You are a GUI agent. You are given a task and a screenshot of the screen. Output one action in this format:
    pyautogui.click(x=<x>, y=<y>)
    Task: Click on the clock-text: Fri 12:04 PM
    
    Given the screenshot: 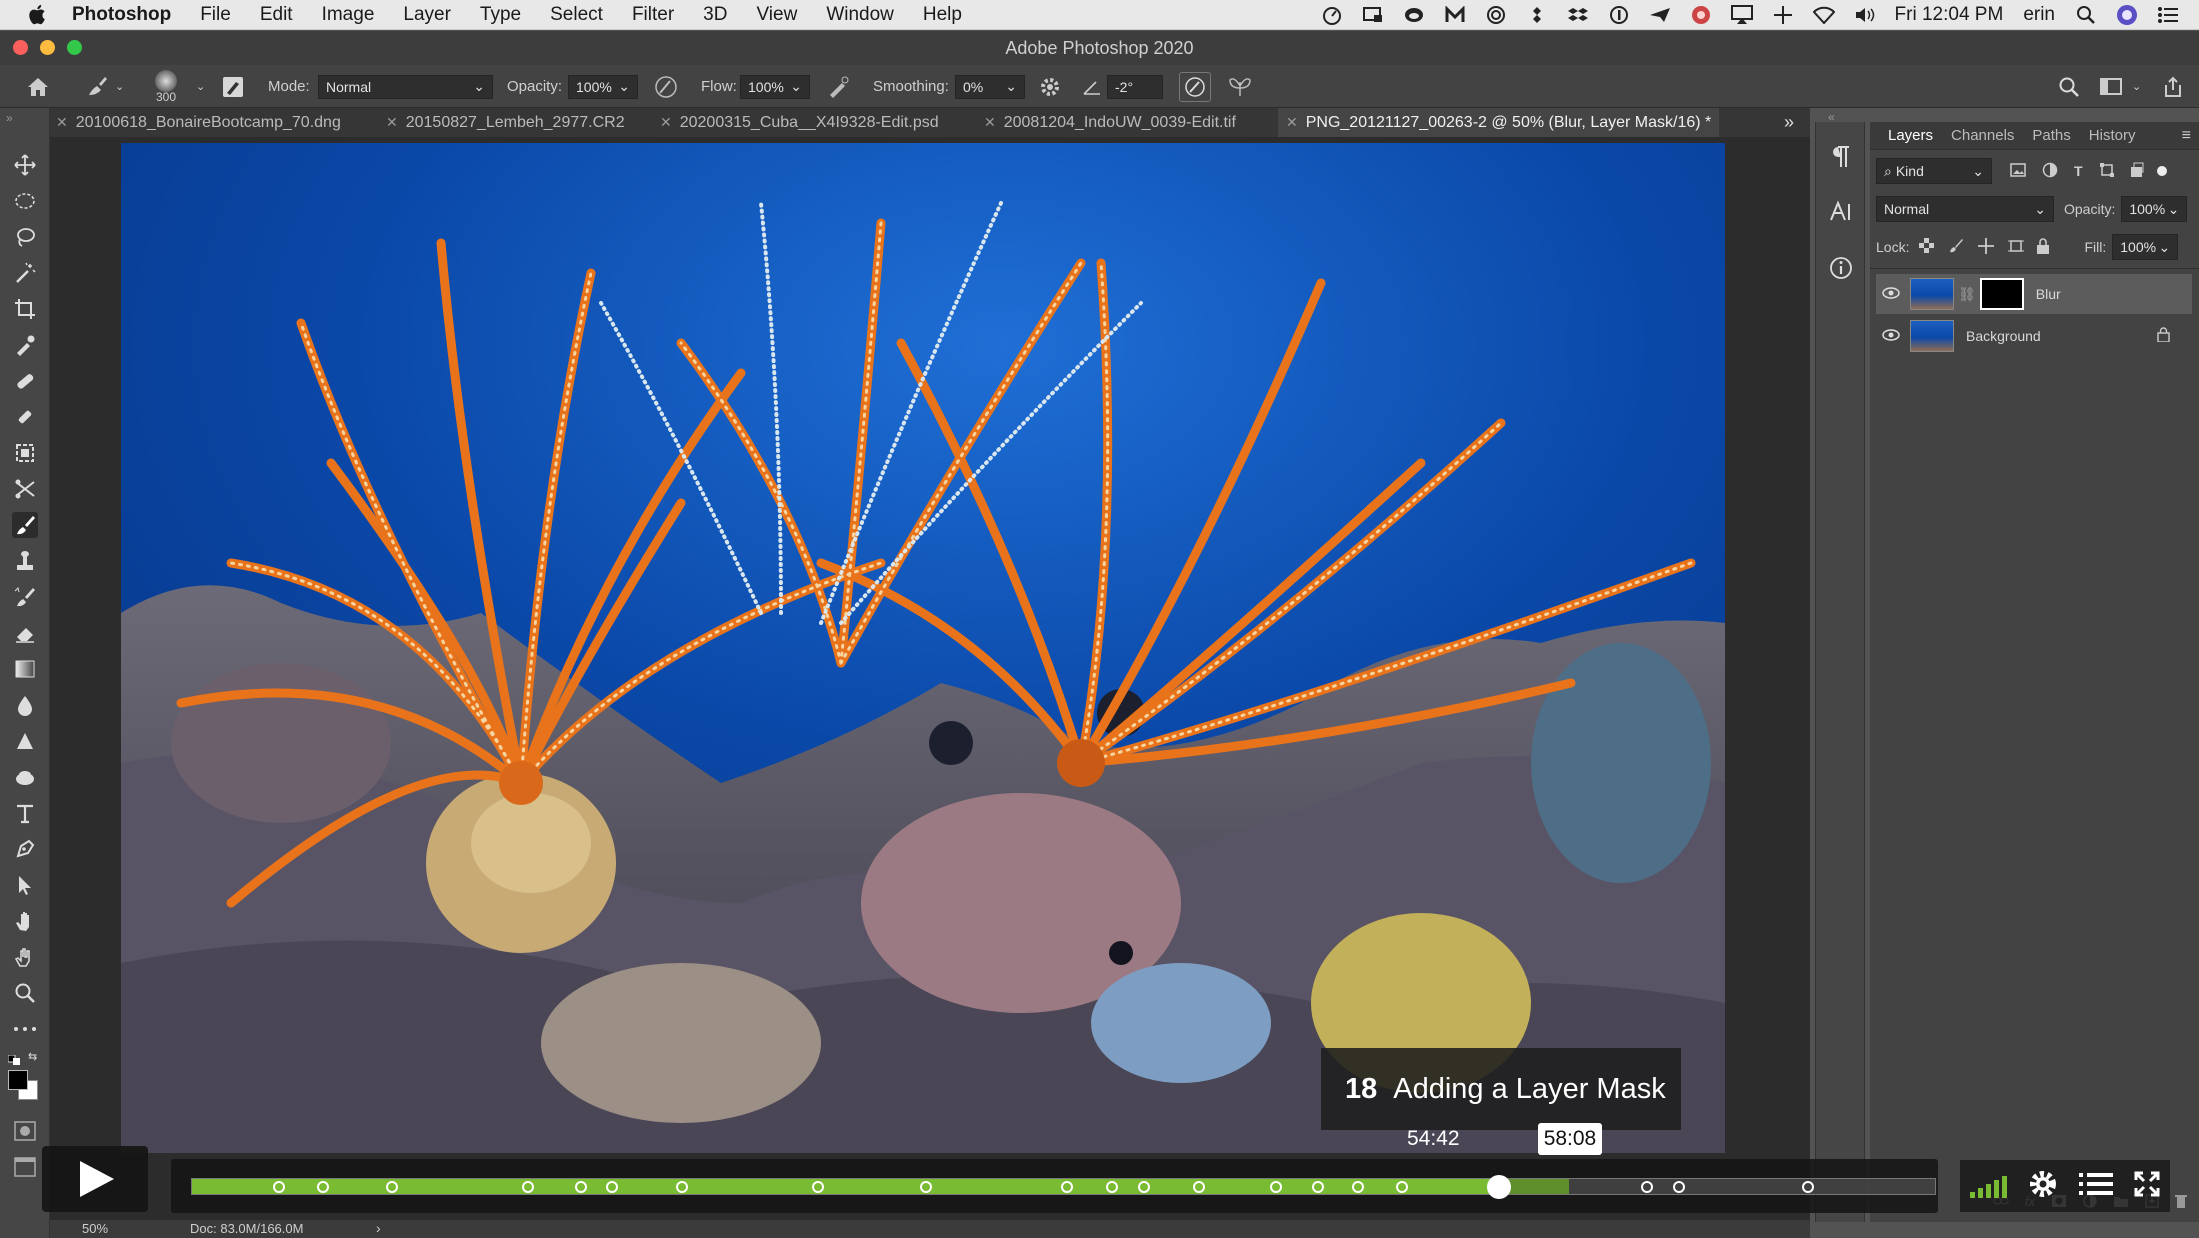 What is the action you would take?
    pyautogui.click(x=1949, y=15)
    